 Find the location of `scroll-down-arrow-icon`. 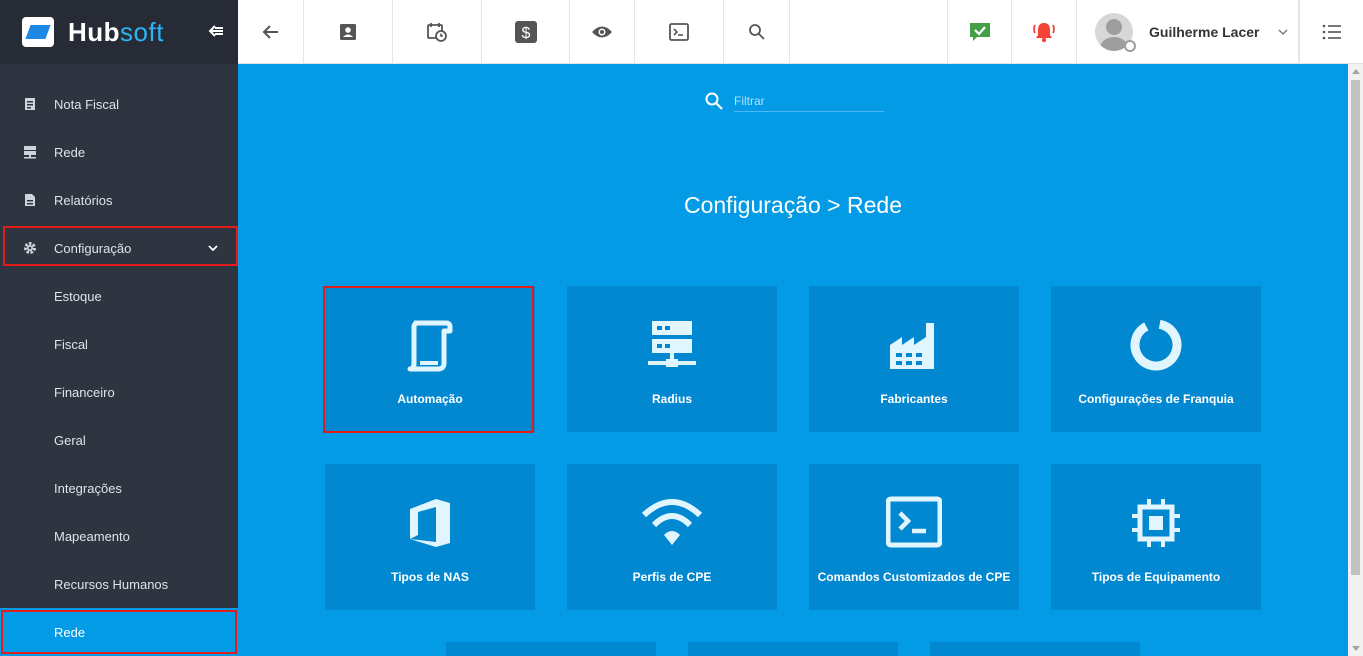

scroll-down-arrow-icon is located at coordinates (1356, 648).